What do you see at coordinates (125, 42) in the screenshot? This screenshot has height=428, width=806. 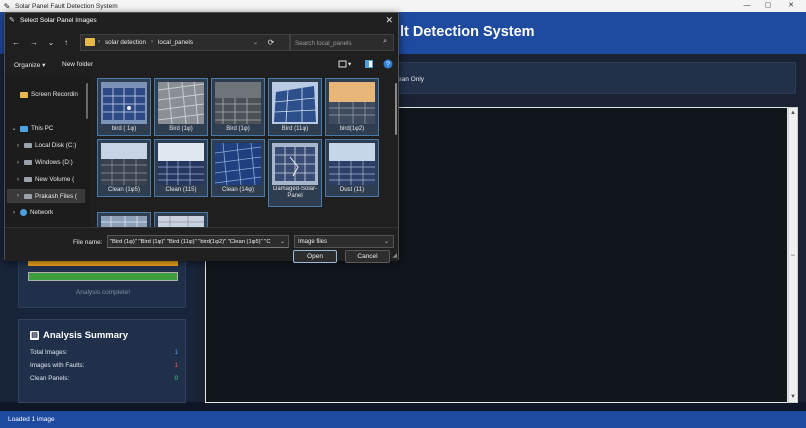 I see `breadcrumb-solar-detection: solar detection` at bounding box center [125, 42].